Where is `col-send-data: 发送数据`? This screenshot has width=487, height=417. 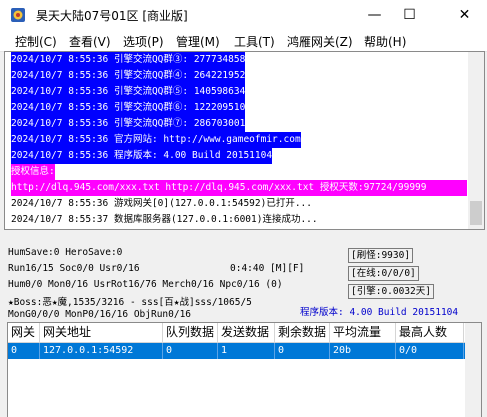
col-send-data: 发送数据 is located at coordinates (246, 332).